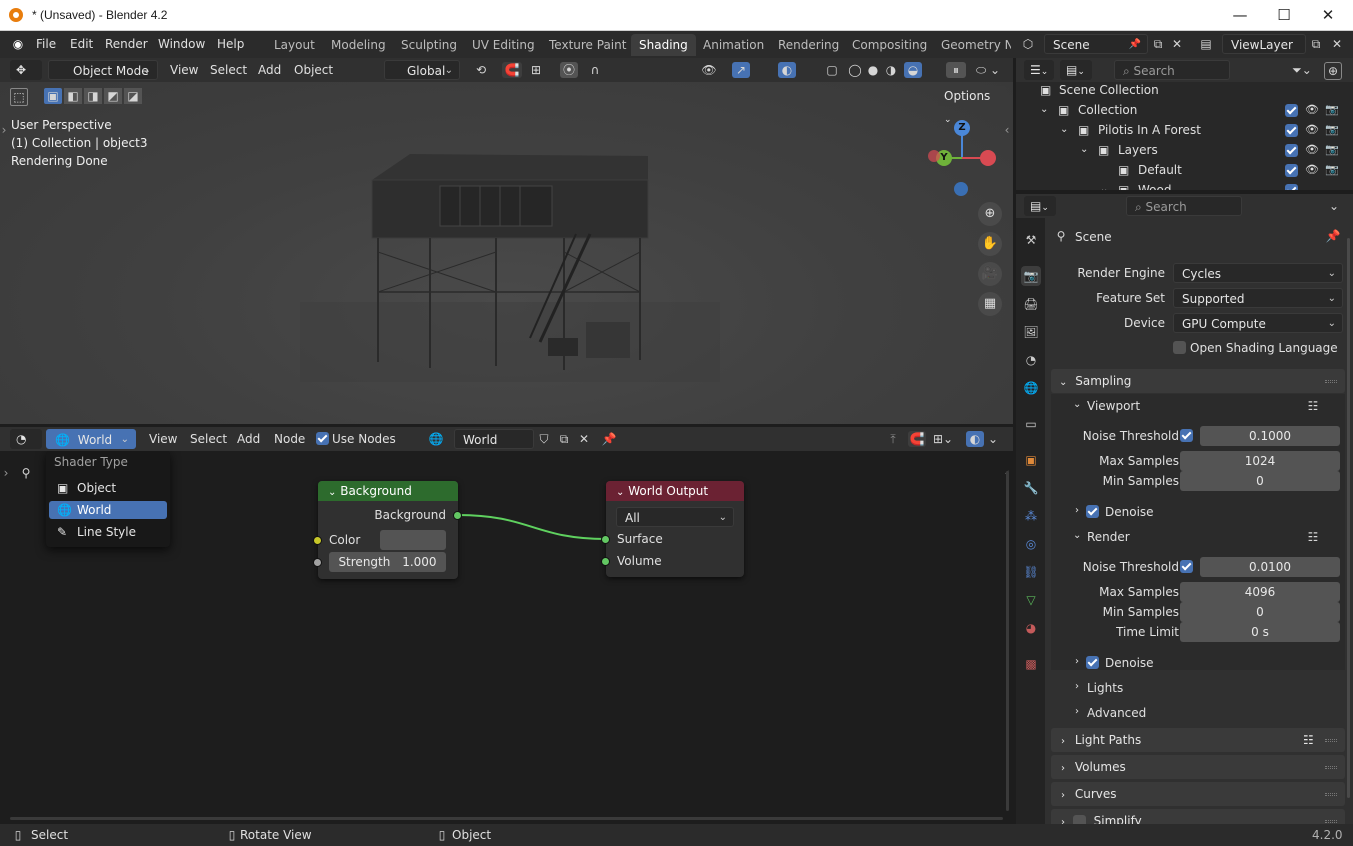 Image resolution: width=1353 pixels, height=846 pixels. Describe the element at coordinates (1031, 276) in the screenshot. I see `render-tab-icon: 📷` at that location.